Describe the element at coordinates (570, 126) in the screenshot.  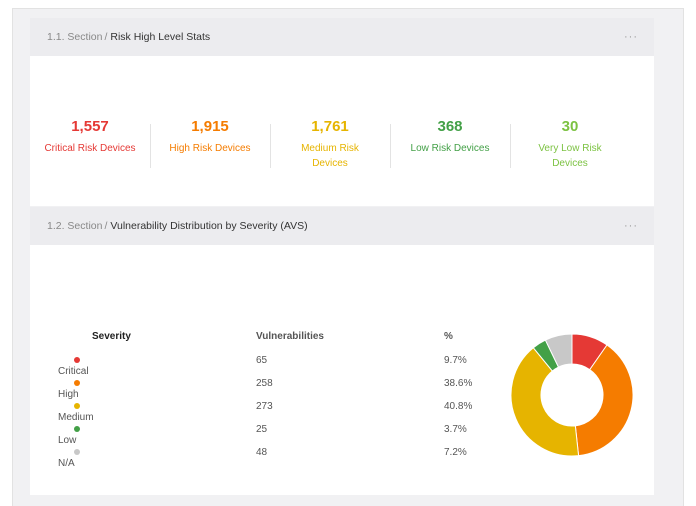
I see `risk-stat-value: 30` at that location.